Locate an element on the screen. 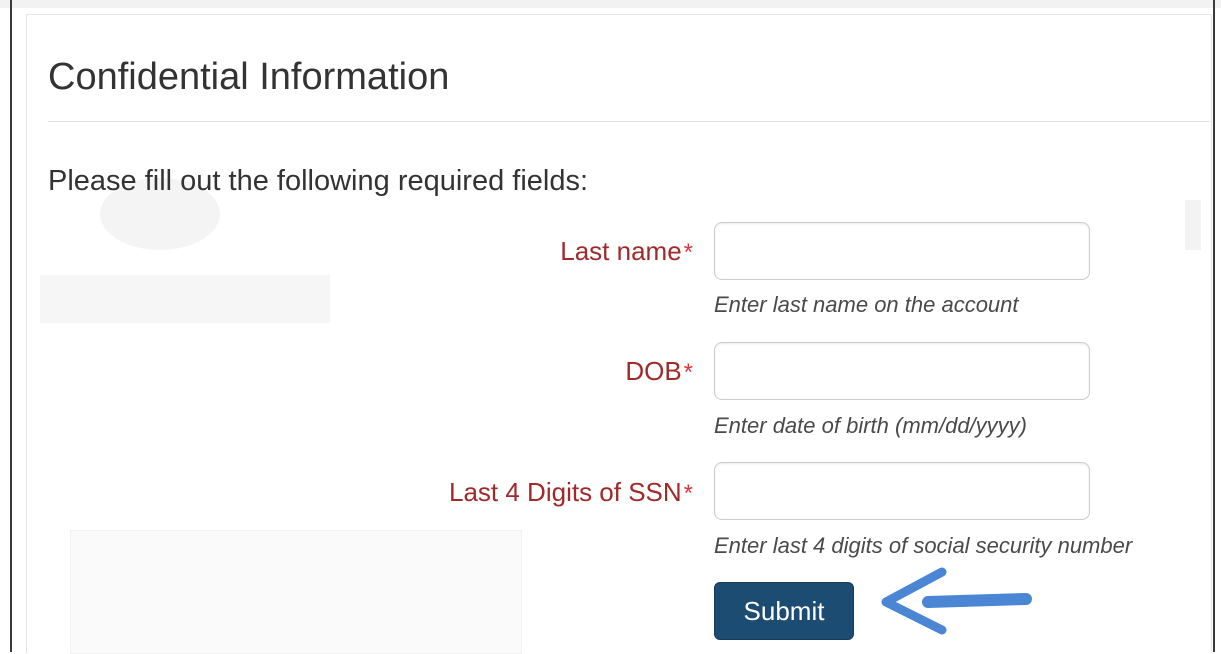 This screenshot has width=1221, height=654. dob-label-text: DOB is located at coordinates (653, 371).